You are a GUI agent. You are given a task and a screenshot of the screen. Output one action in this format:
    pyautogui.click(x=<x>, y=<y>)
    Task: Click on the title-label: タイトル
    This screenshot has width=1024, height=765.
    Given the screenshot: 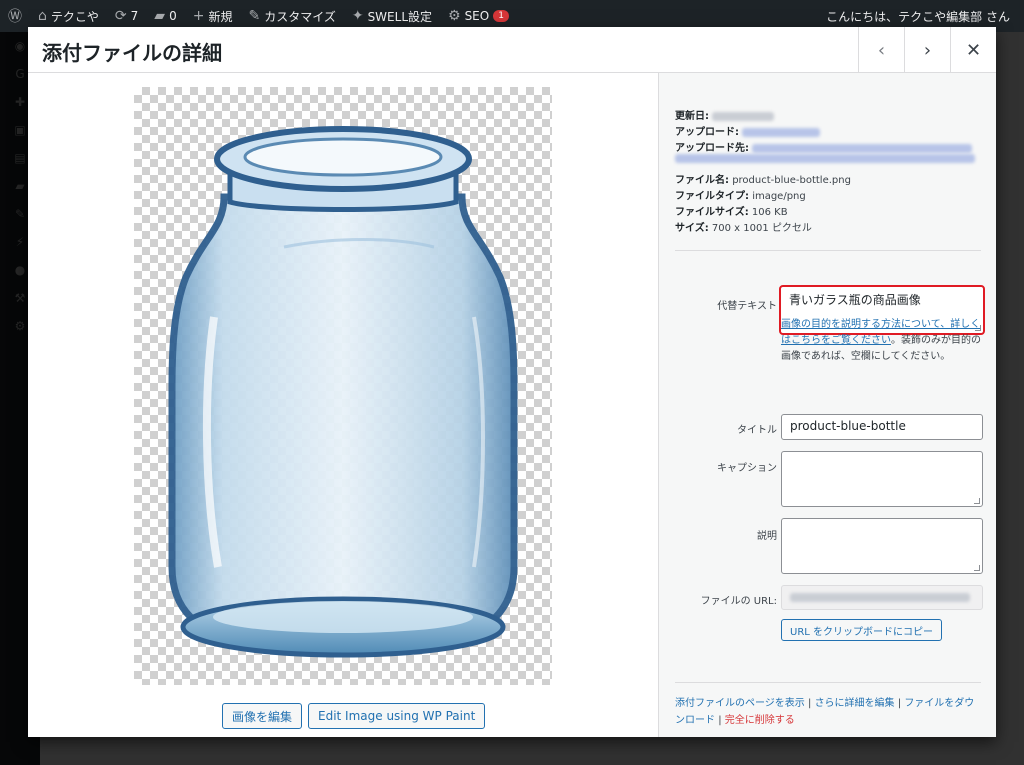 What is the action you would take?
    pyautogui.click(x=757, y=430)
    